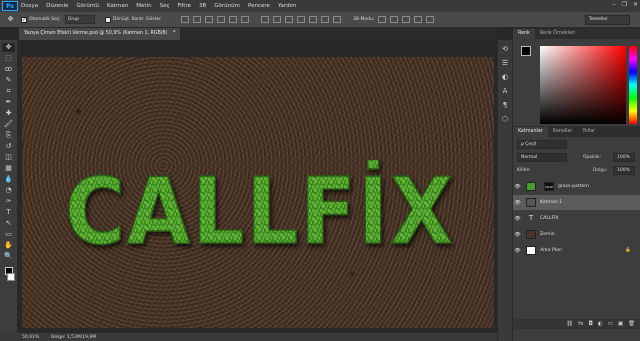  I want to click on align-left-icon, so click(221, 19).